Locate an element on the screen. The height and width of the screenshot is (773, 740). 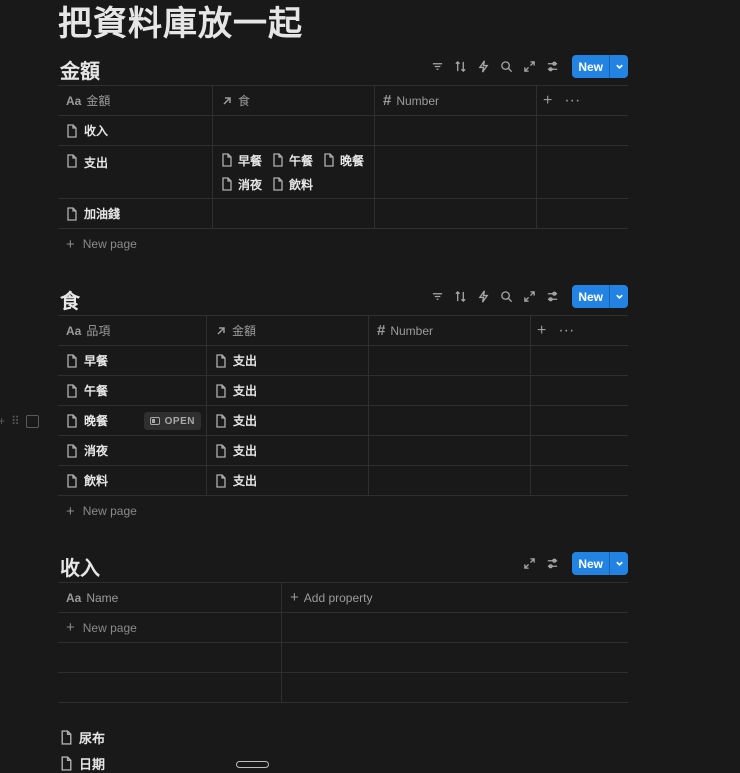
column-header-title: Aa Name is located at coordinates (170, 597).